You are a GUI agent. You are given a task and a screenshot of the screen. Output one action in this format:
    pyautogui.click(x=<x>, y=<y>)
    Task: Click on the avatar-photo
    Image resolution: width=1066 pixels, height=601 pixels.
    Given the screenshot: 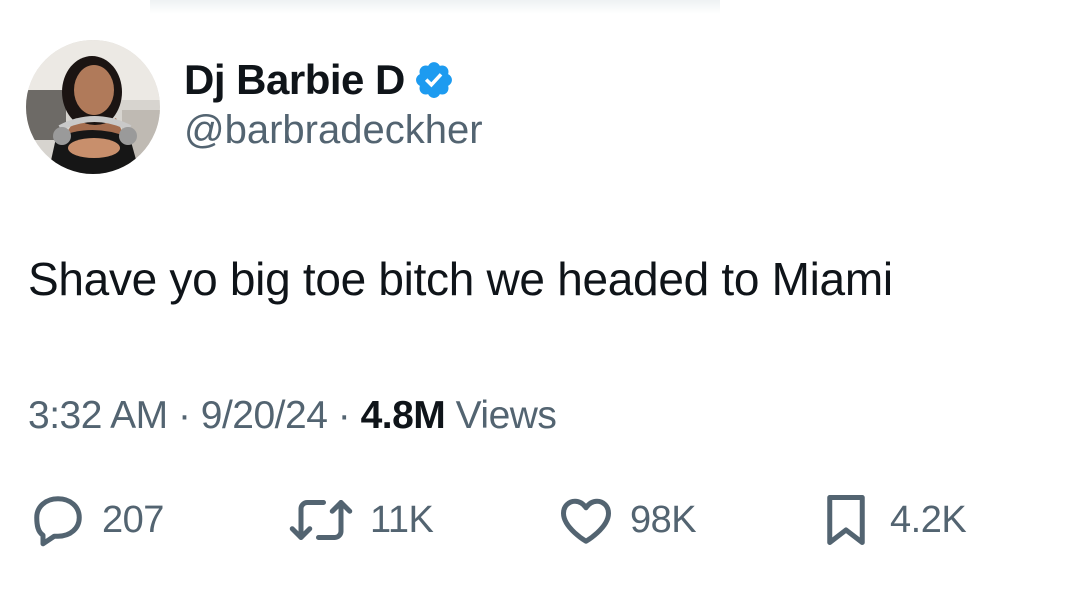 What is the action you would take?
    pyautogui.click(x=93, y=107)
    